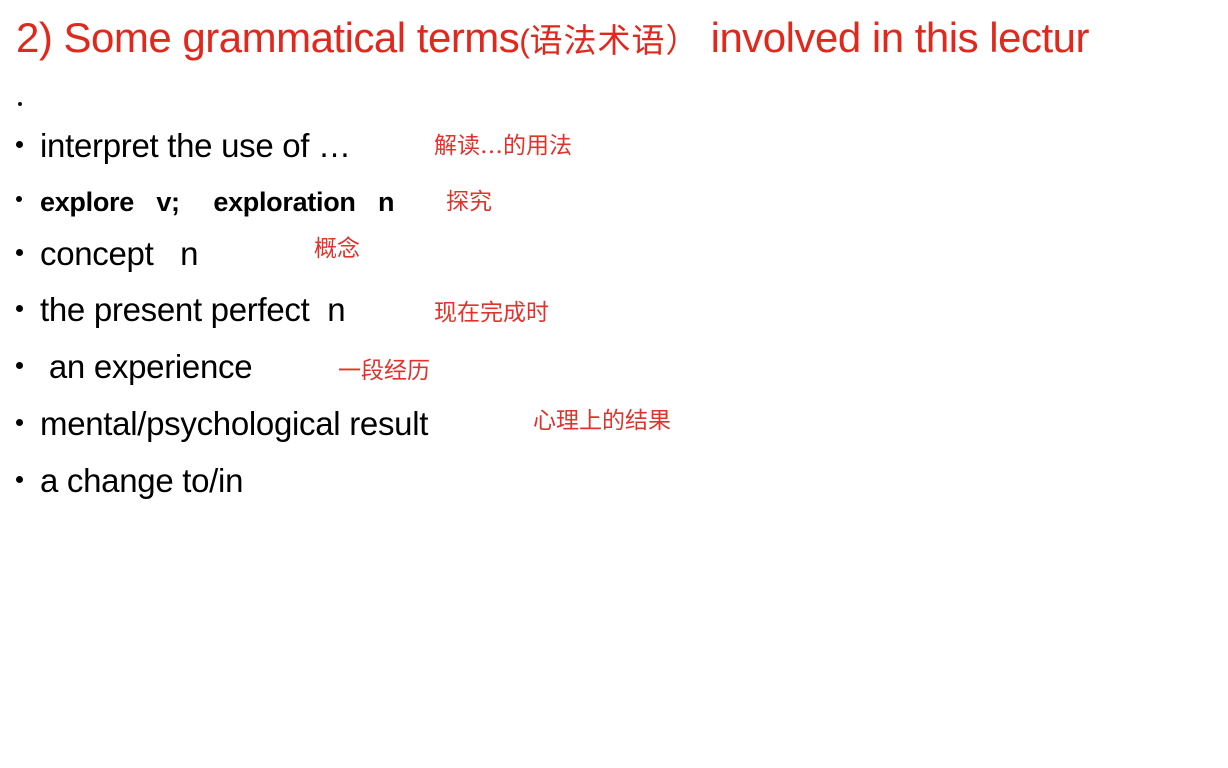 Image resolution: width=1228 pixels, height=768 pixels. I want to click on title-chinese: 语法术语, so click(597, 40).